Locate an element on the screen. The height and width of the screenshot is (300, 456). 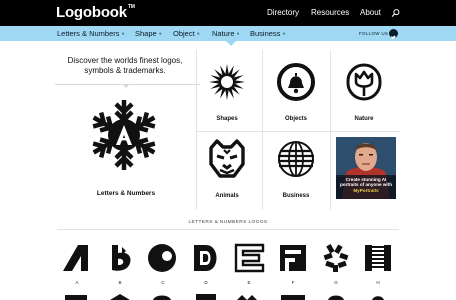
category-object: Object ● is located at coordinates (186, 33).